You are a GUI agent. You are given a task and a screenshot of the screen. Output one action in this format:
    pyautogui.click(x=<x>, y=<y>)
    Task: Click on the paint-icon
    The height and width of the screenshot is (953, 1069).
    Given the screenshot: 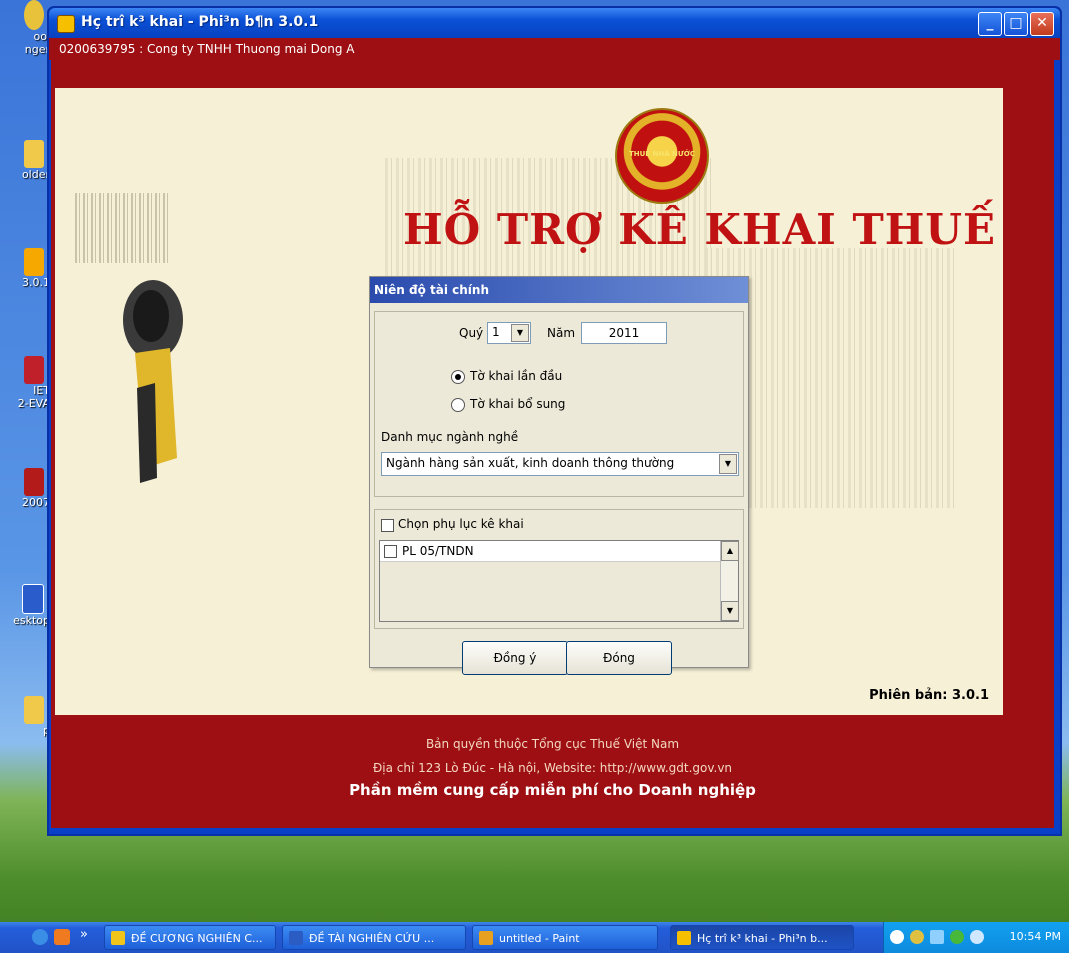 What is the action you would take?
    pyautogui.click(x=486, y=938)
    